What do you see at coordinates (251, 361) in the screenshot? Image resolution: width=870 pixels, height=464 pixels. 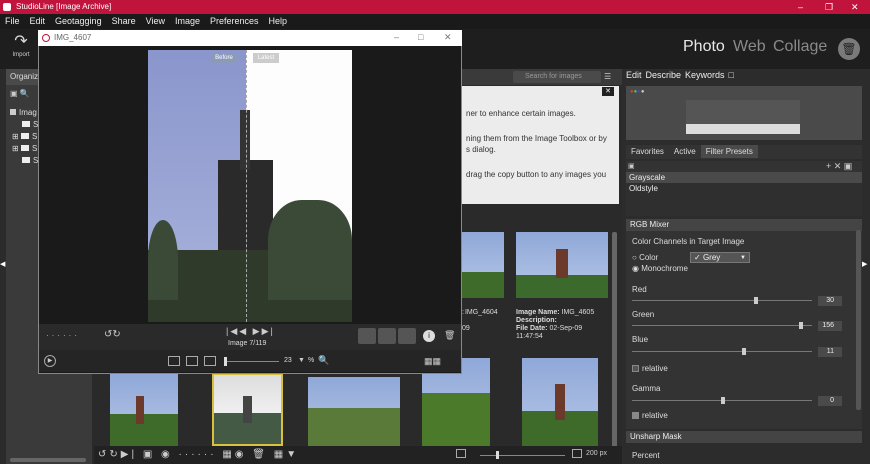 I see `zoom-slider` at bounding box center [251, 361].